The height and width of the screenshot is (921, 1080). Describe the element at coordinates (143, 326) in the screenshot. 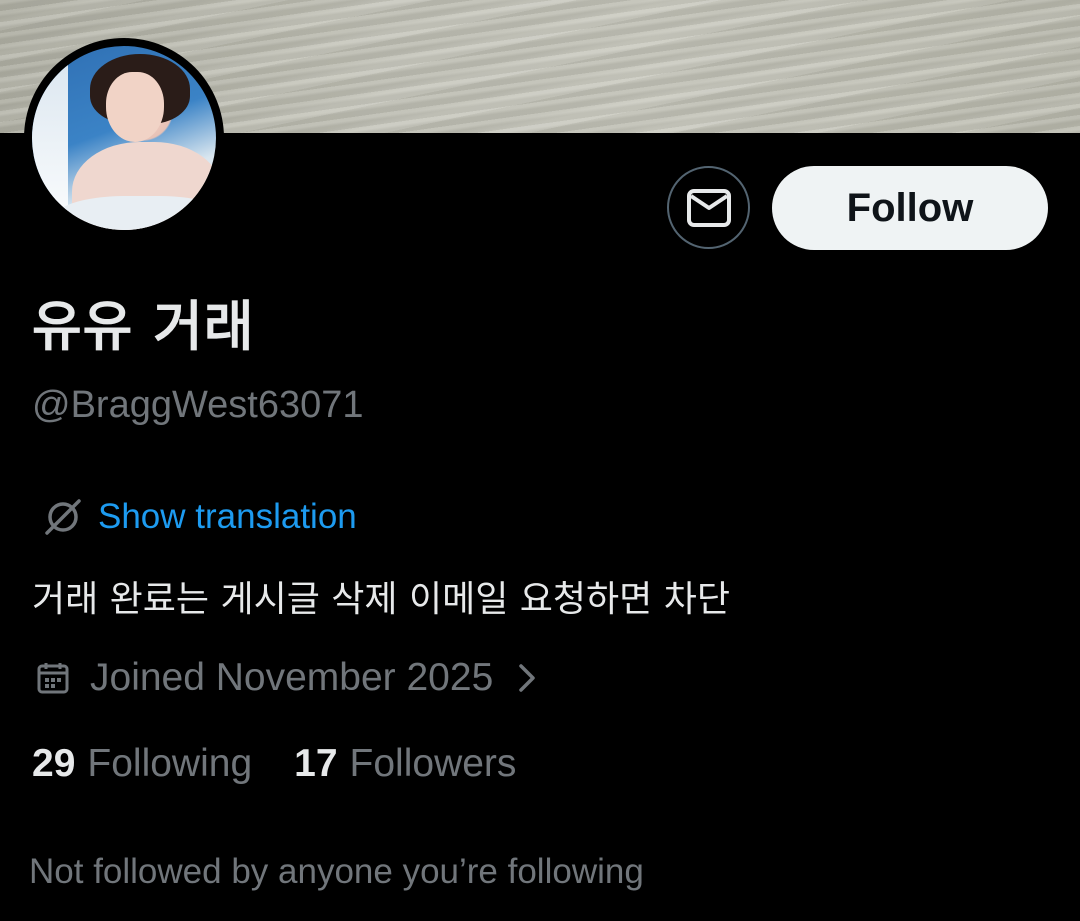

I see `display-name: 유유 거래` at that location.